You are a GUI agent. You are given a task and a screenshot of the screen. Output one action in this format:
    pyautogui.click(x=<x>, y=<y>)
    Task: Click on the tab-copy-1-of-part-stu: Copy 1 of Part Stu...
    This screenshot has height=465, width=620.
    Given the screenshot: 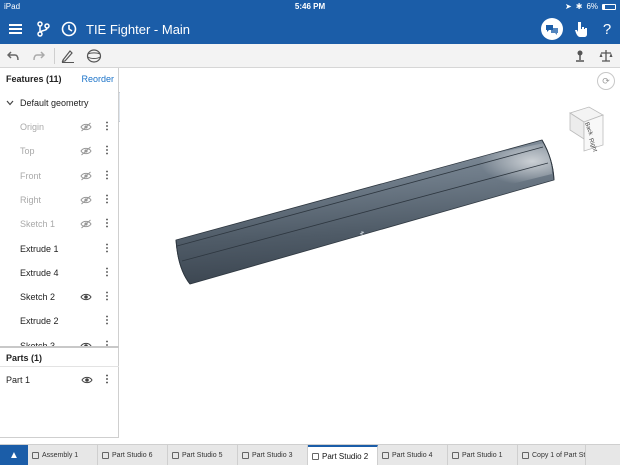 What is the action you would take?
    pyautogui.click(x=552, y=455)
    